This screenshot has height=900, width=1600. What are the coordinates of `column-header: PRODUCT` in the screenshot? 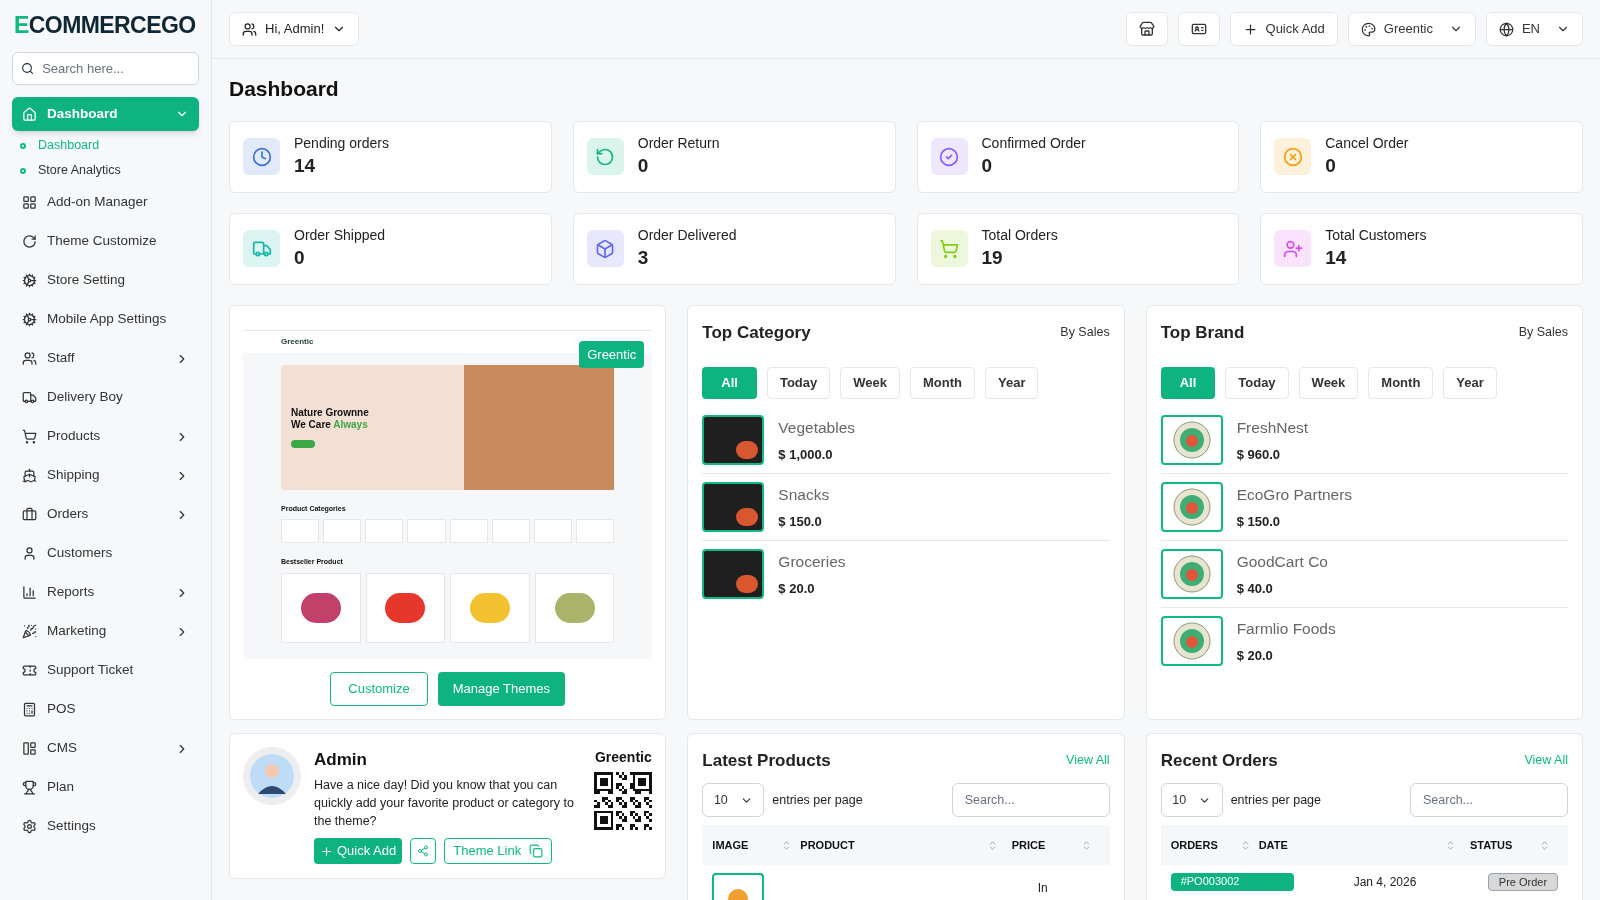 It's located at (906, 845).